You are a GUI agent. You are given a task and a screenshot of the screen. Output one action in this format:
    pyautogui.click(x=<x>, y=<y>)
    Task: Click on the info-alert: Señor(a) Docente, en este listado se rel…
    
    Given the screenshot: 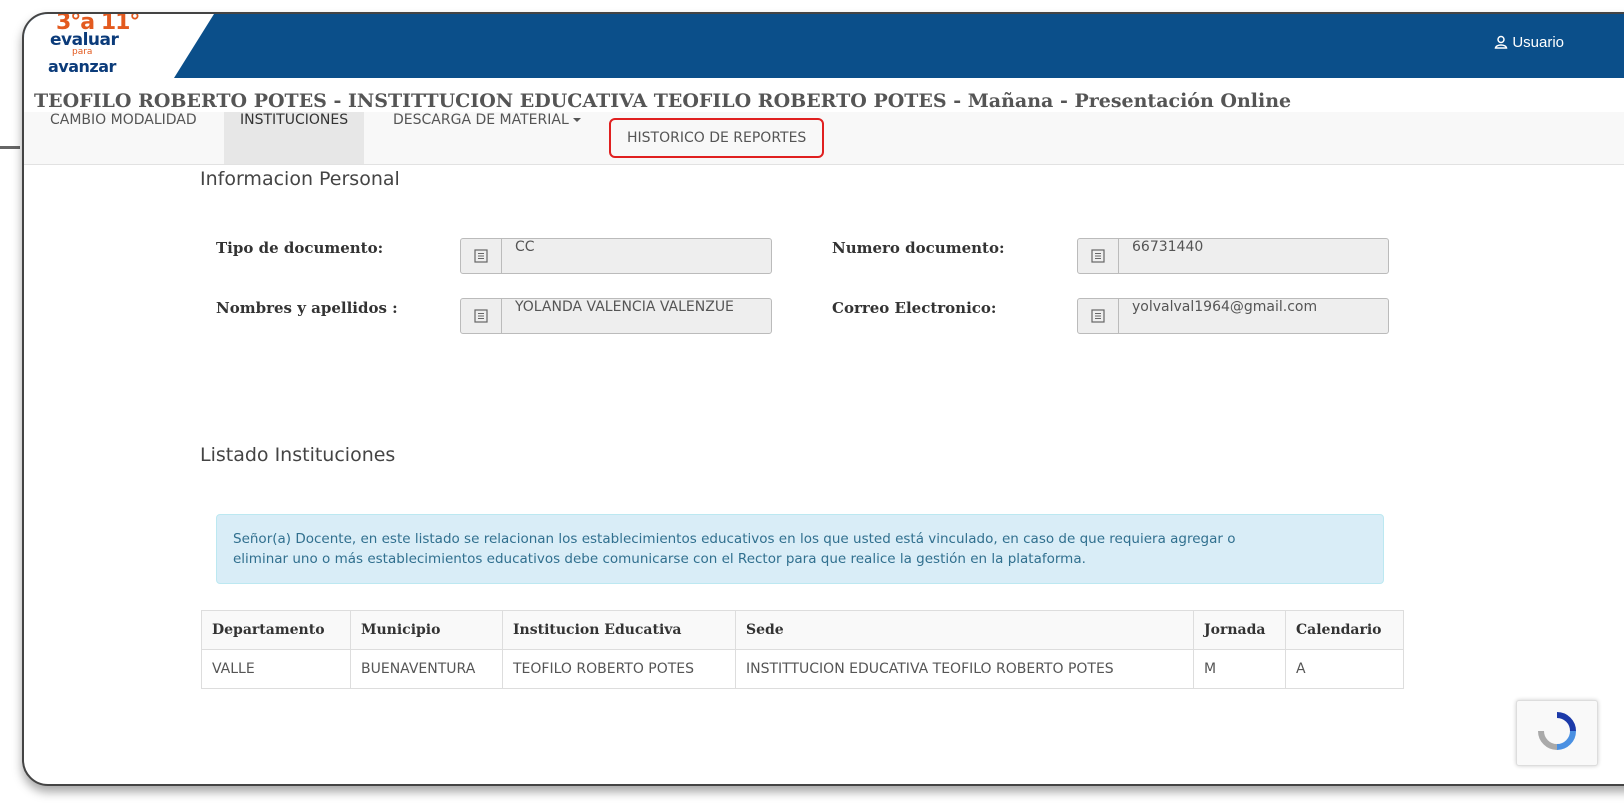 What is the action you would take?
    pyautogui.click(x=800, y=549)
    